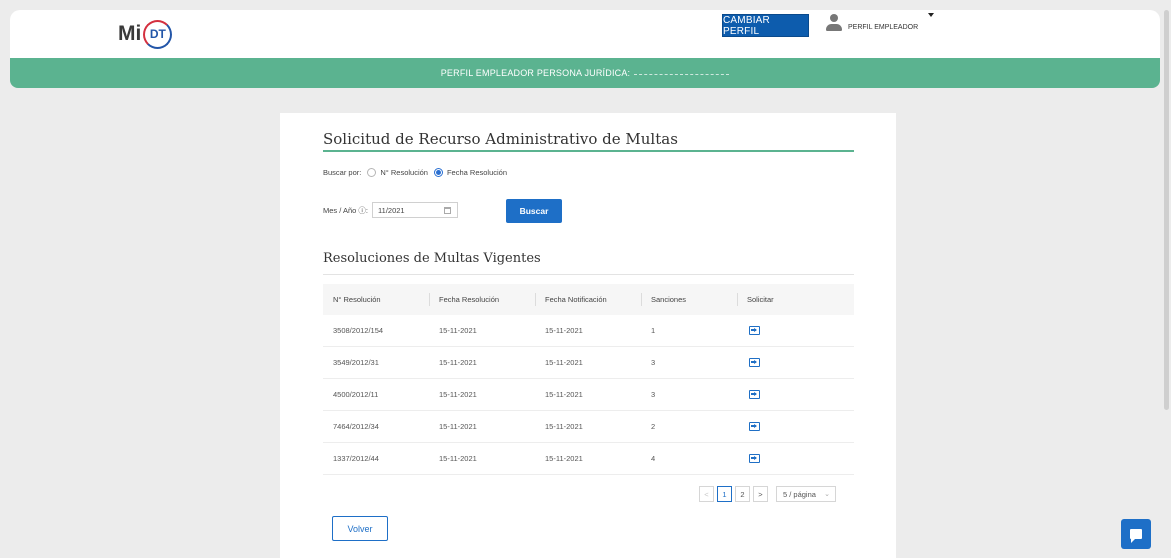 This screenshot has height=558, width=1171. I want to click on radio-fecha-resolucion-label: Fecha Resolución, so click(477, 172).